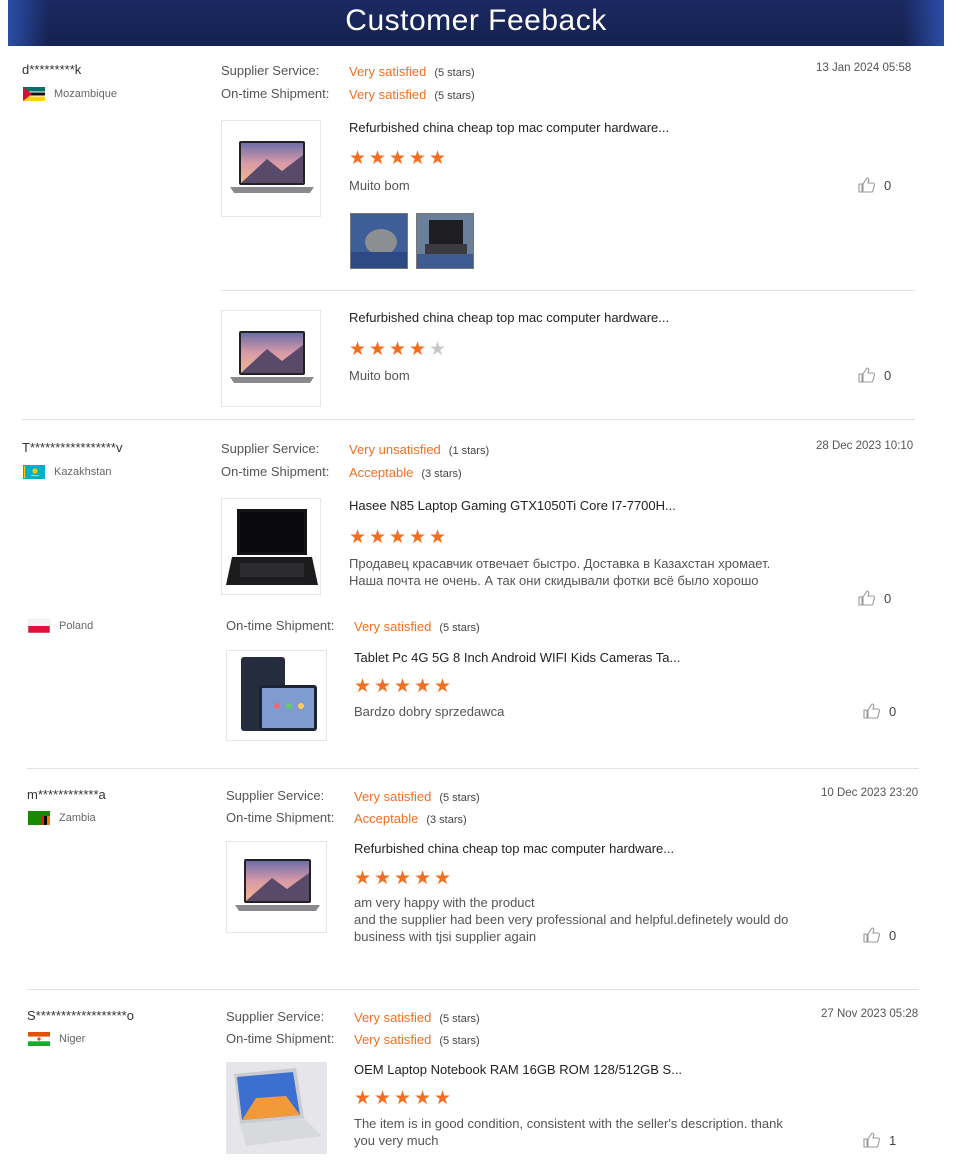 This screenshot has height=1165, width=953. Describe the element at coordinates (864, 68) in the screenshot. I see `review-date: 13 Jan 2024 05:58` at that location.